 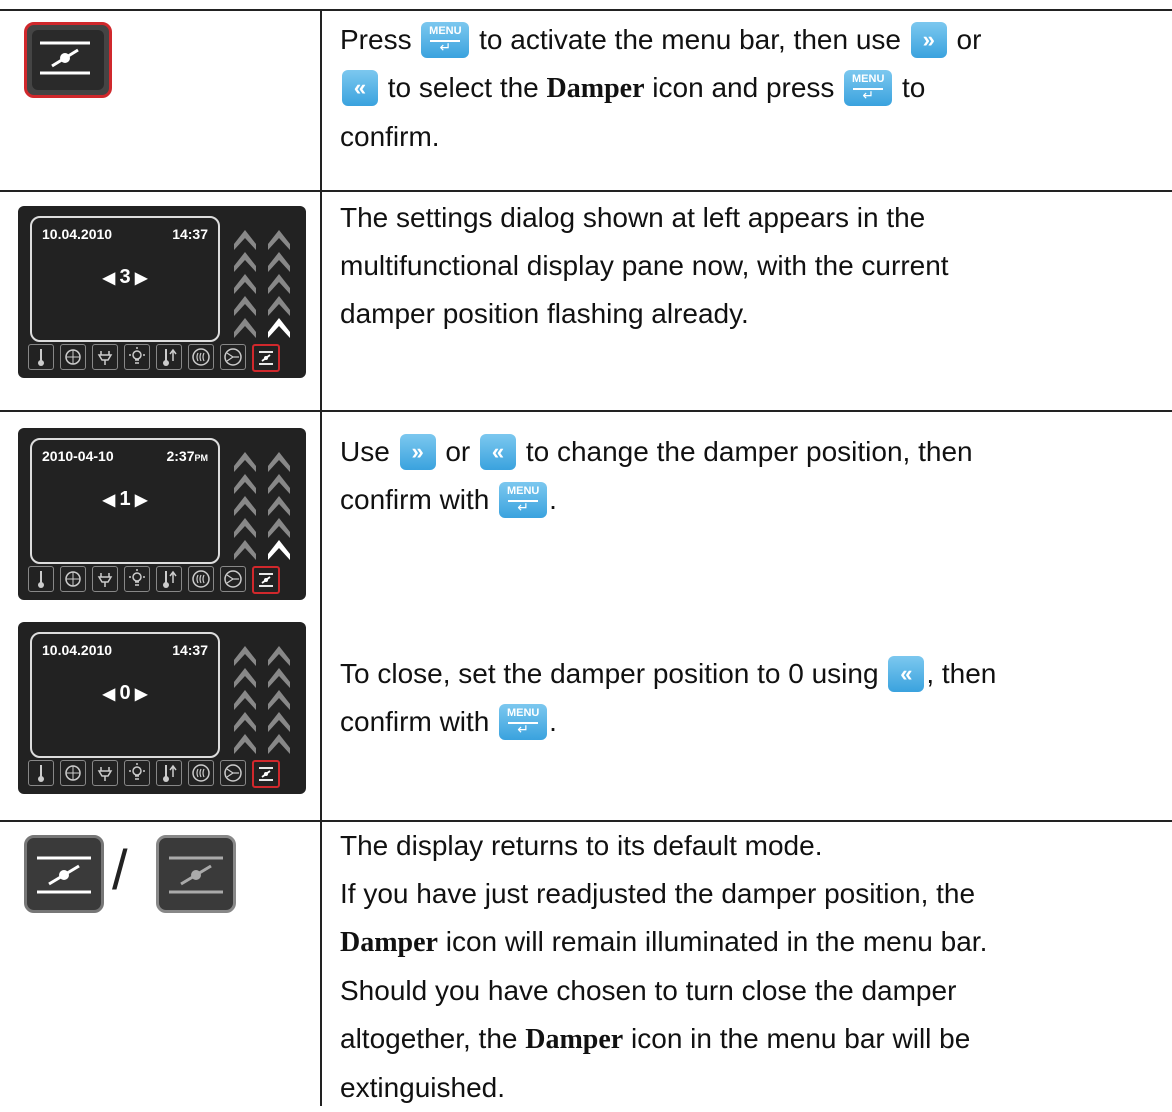 What do you see at coordinates (750, 1088) in the screenshot?
I see `text-line: extinguished.` at bounding box center [750, 1088].